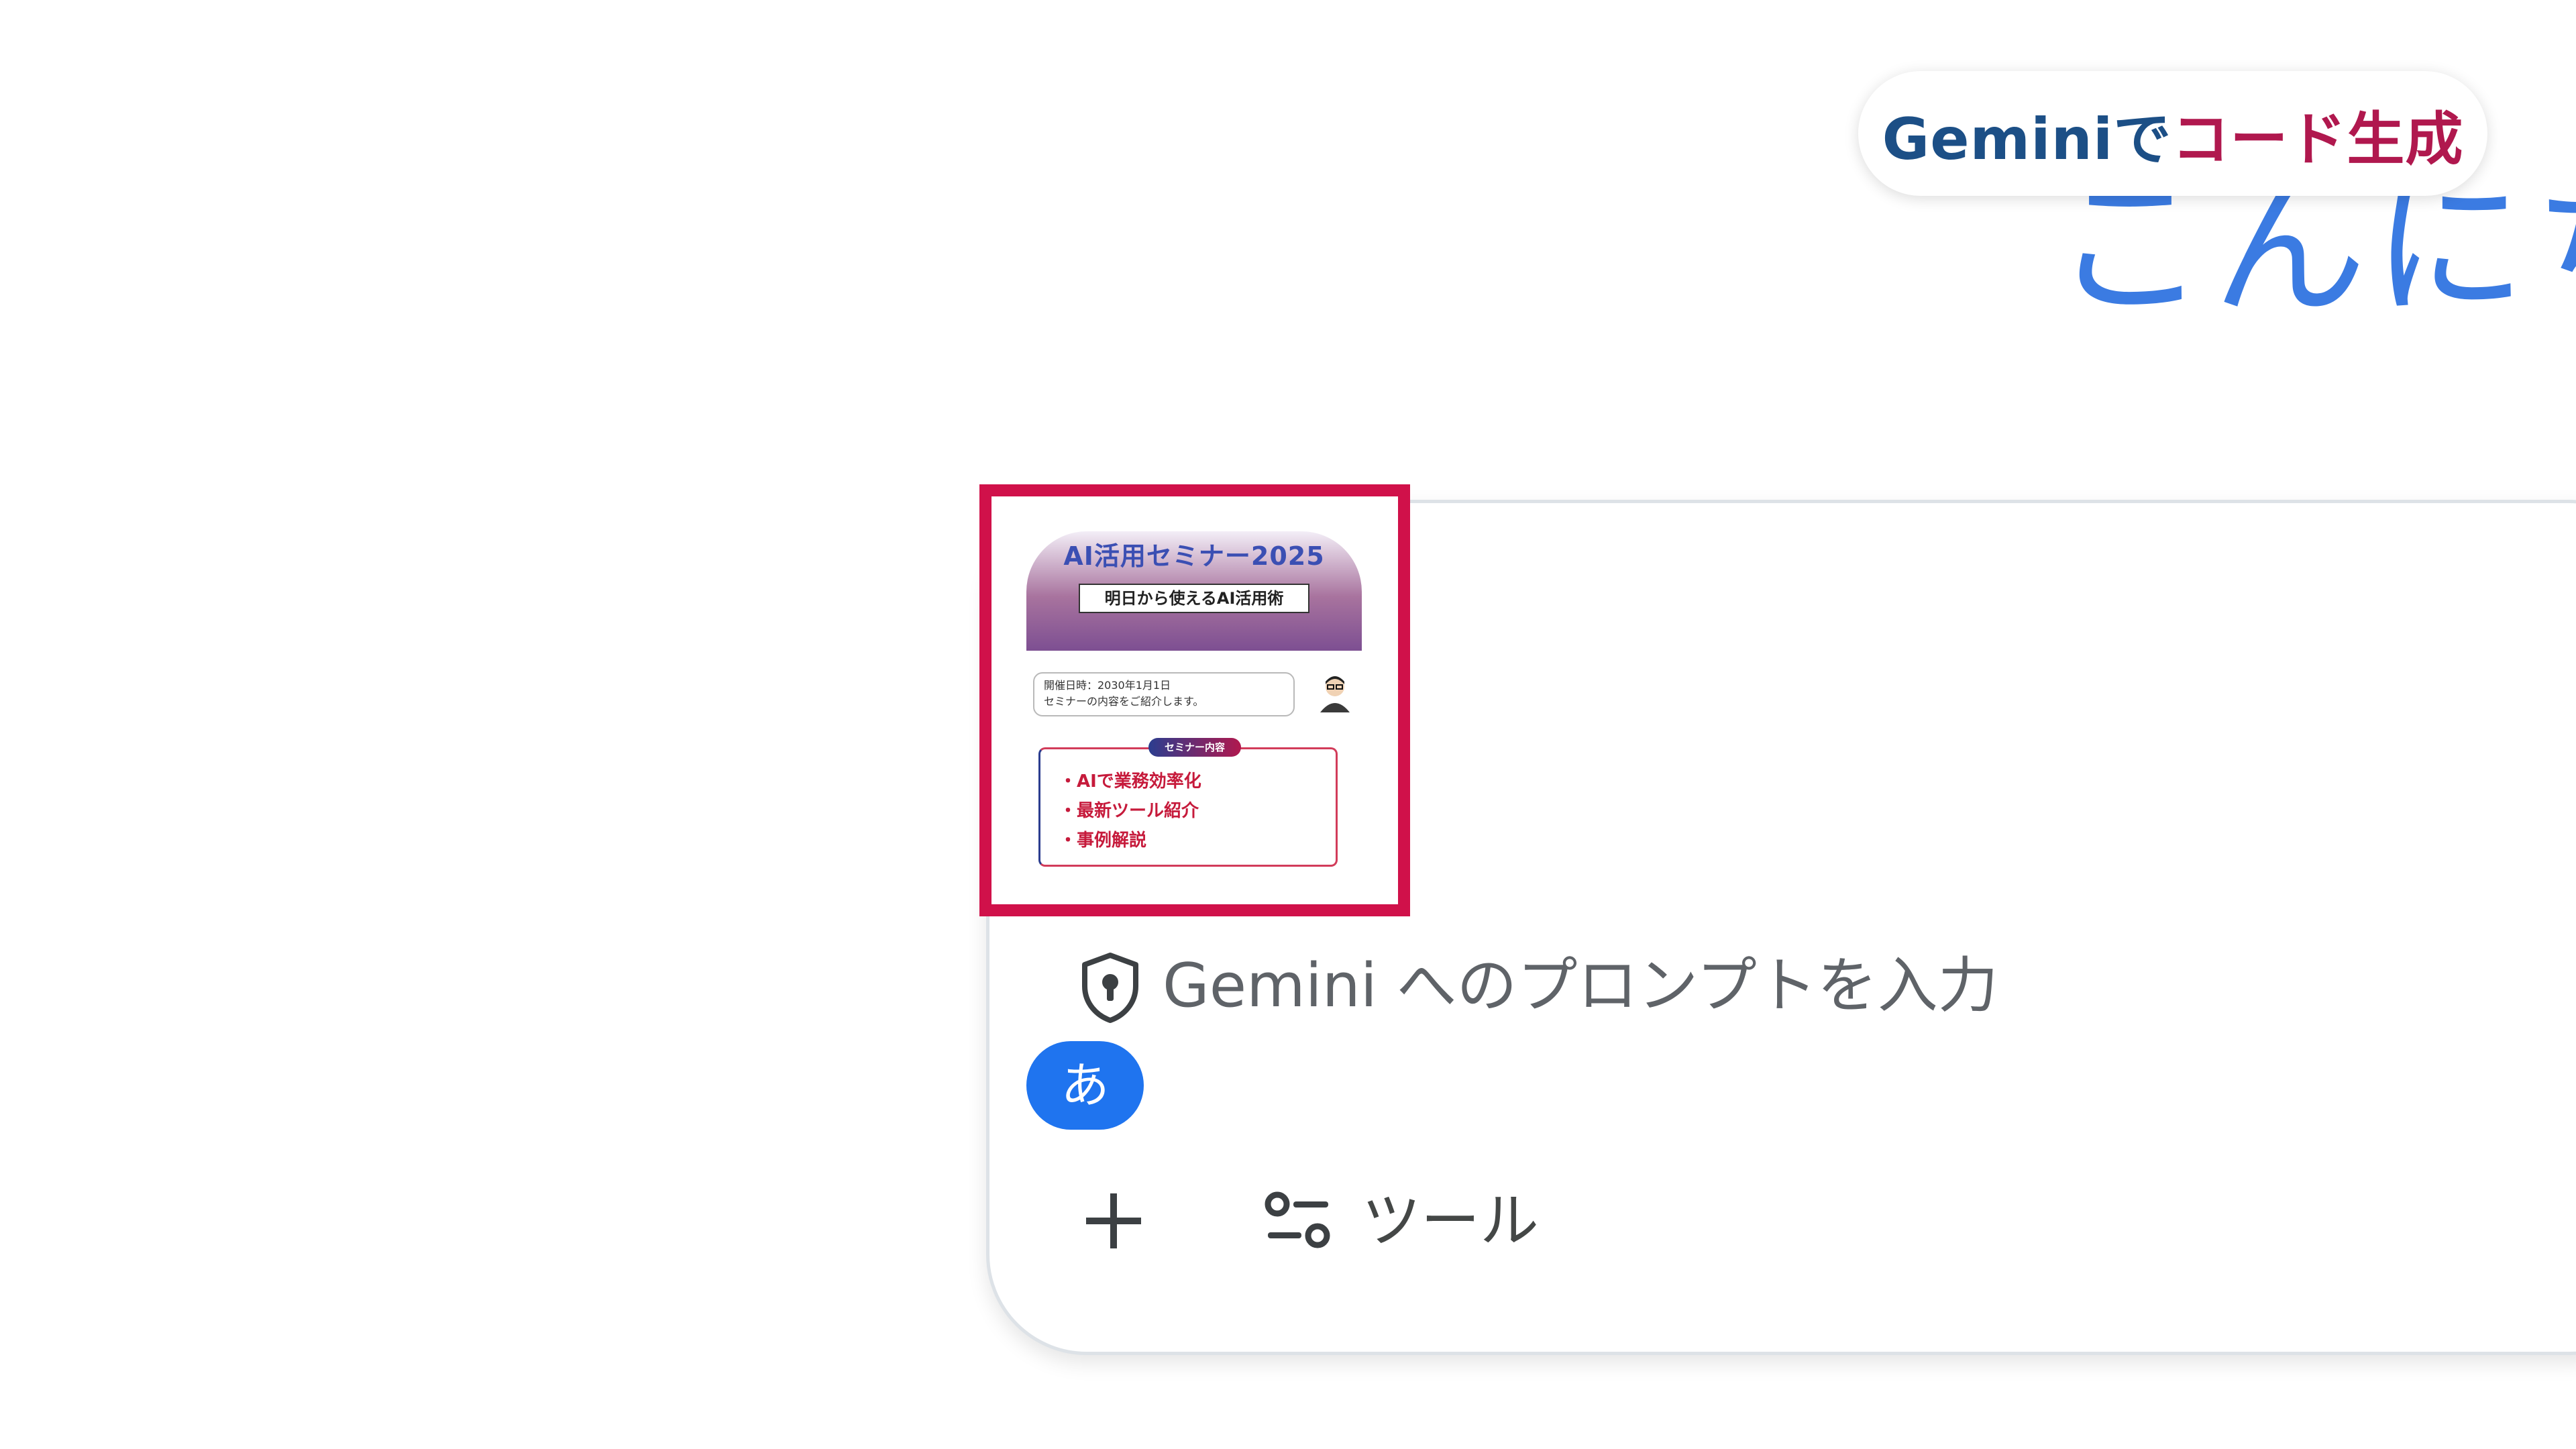  Describe the element at coordinates (1451, 1220) in the screenshot. I see `tools-label: ツール` at that location.